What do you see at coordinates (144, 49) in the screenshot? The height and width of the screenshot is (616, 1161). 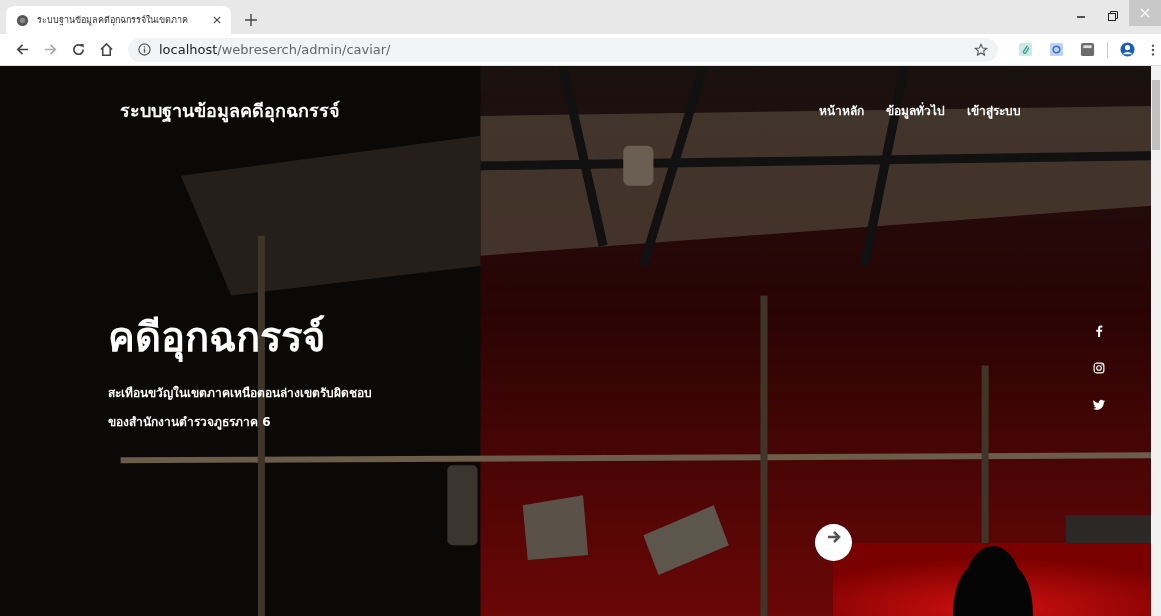 I see `info-icon` at bounding box center [144, 49].